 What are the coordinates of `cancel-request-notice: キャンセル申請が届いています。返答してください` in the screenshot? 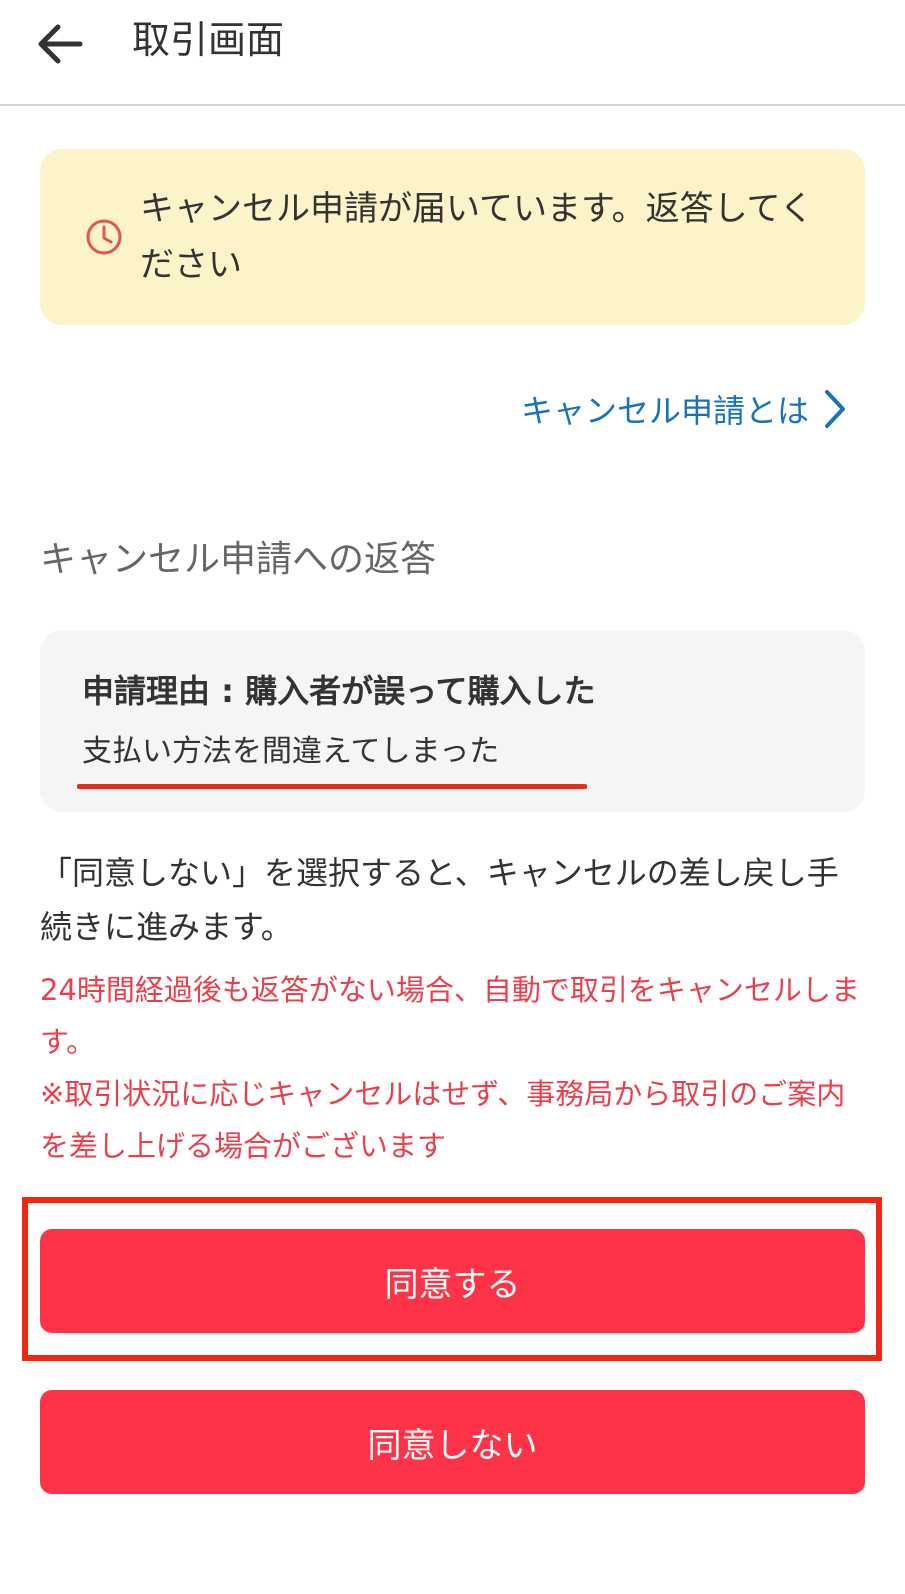 It's located at (452, 237).